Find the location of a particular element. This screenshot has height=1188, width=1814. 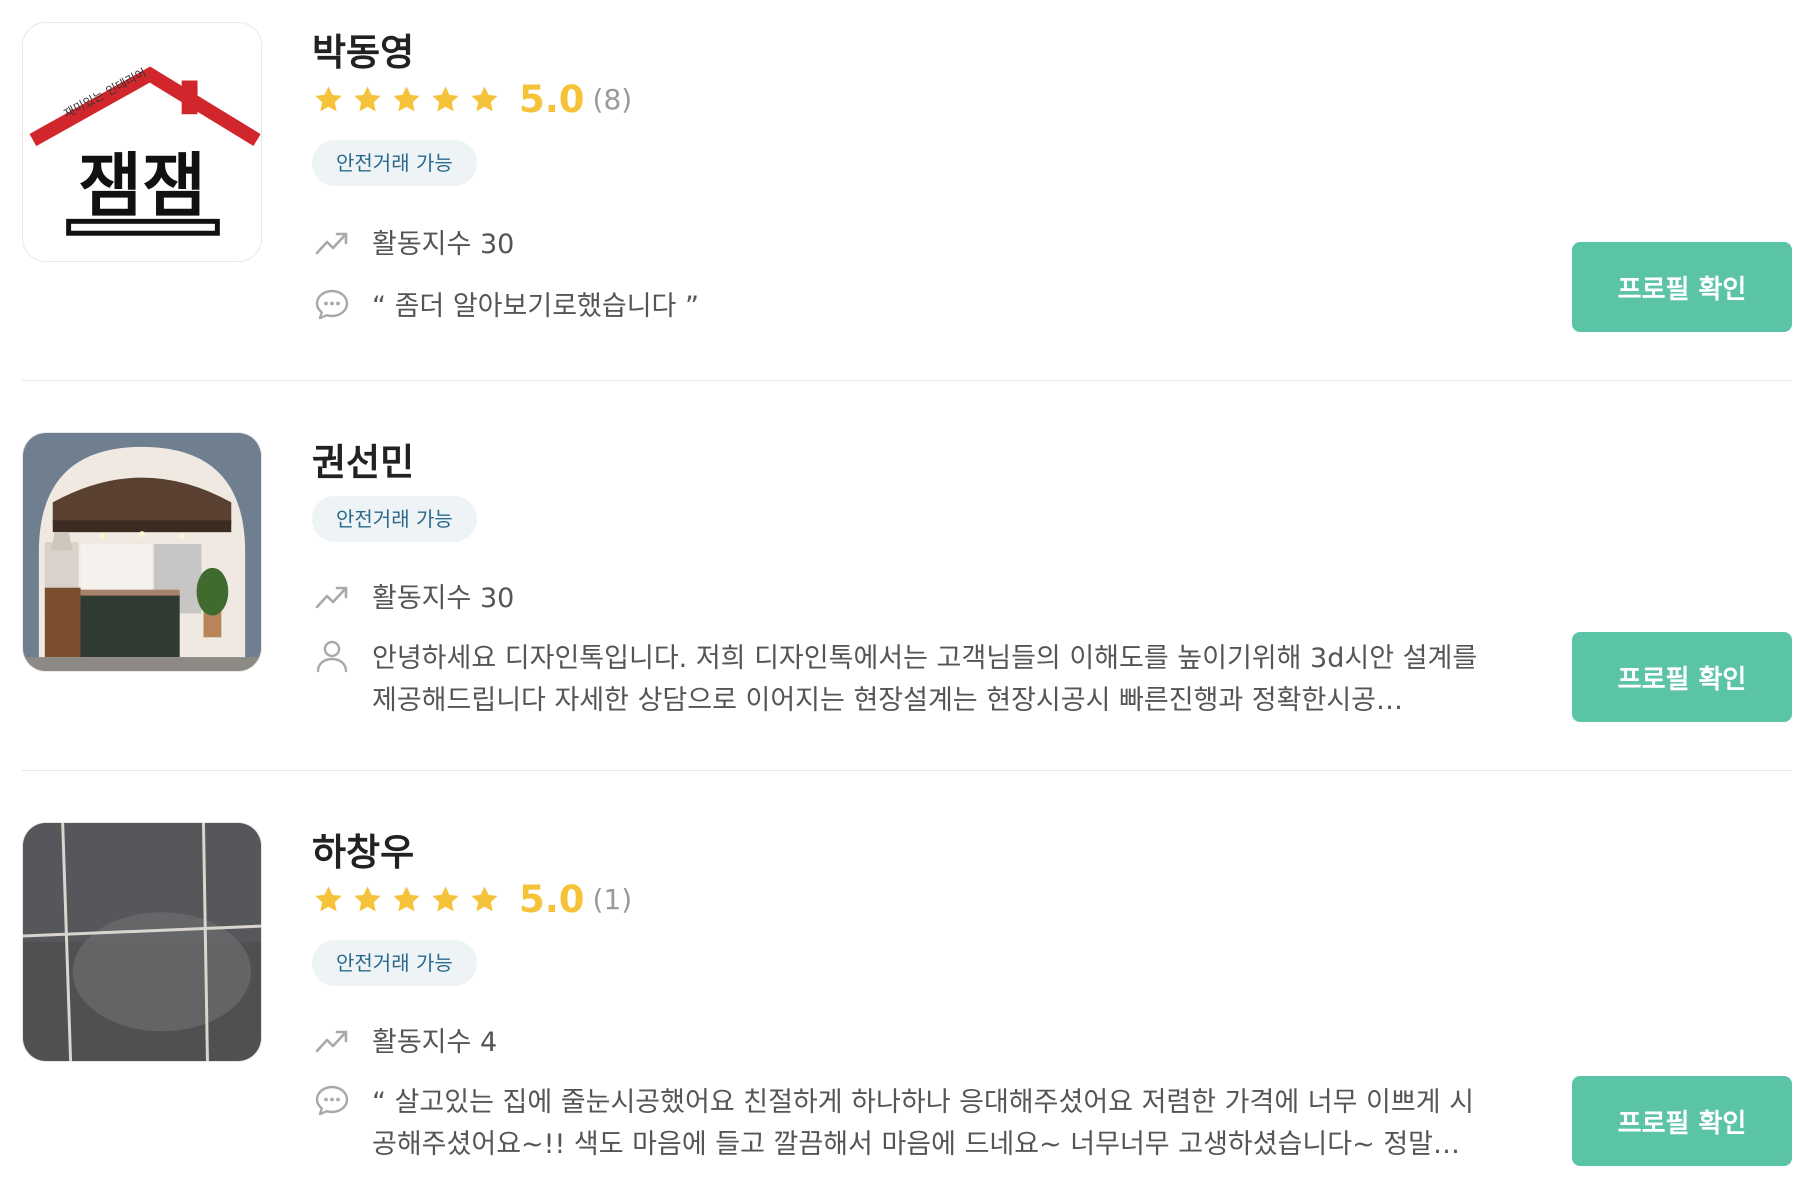

activity-row: 활동지수 4 is located at coordinates (404, 1043).